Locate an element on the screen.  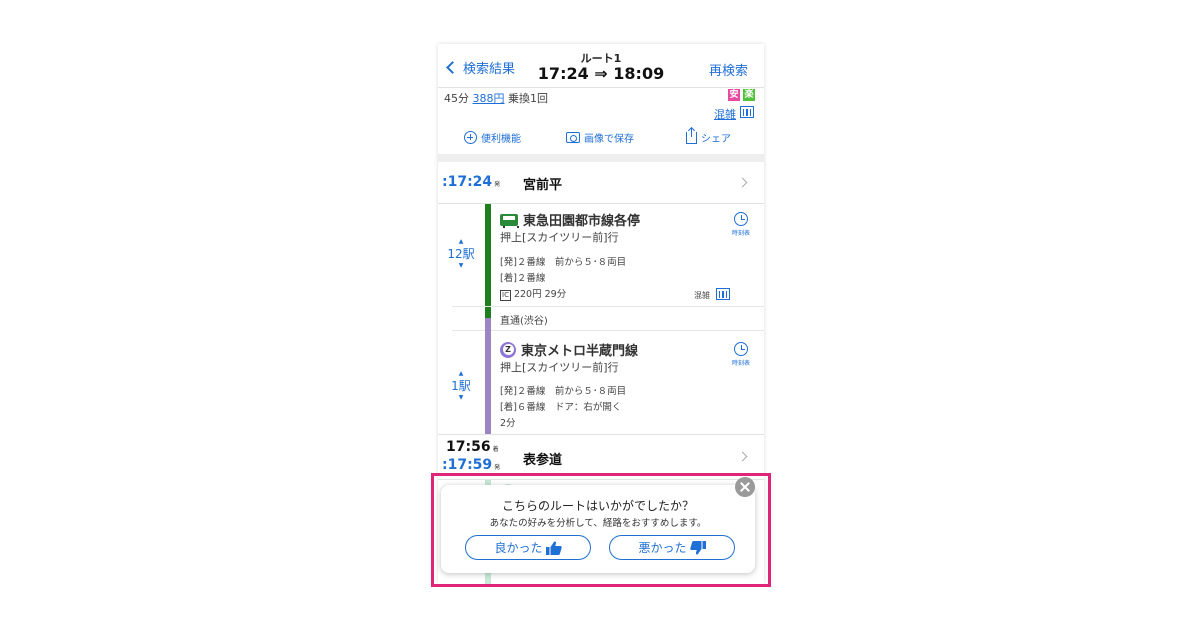
stops-count: ▲ 12駅 ▼ is located at coordinates (461, 253).